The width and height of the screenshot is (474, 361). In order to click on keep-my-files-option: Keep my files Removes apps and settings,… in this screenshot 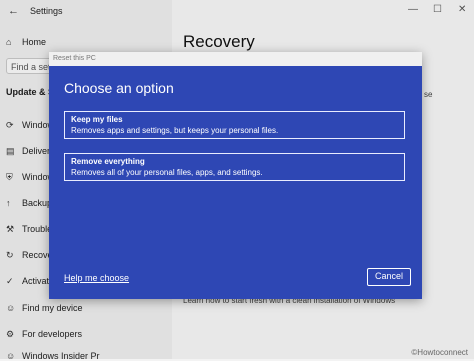, I will do `click(234, 125)`.